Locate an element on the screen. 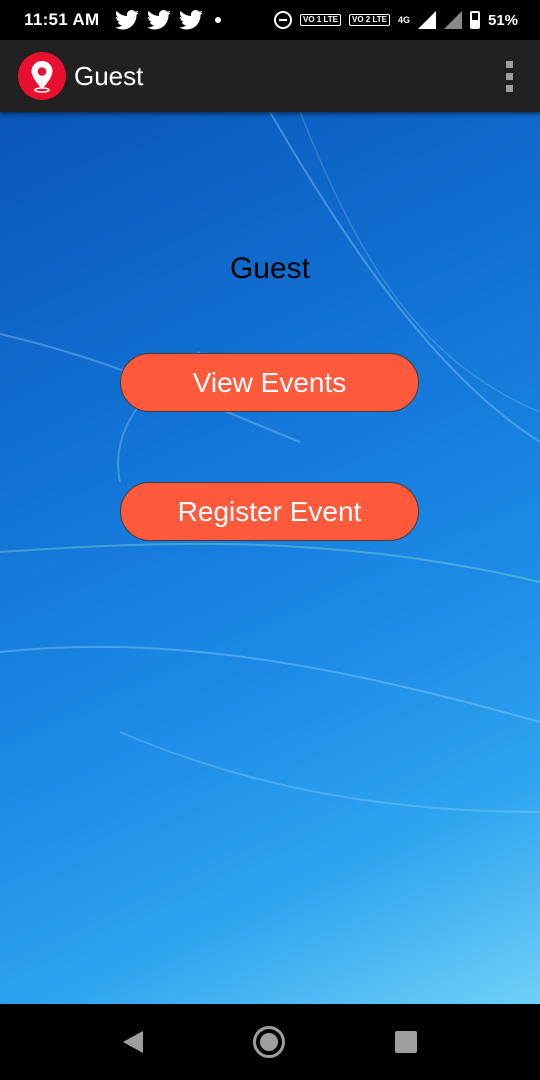  status-right: VO 1 LTE VO 2 LTE 4G 51% is located at coordinates (396, 20).